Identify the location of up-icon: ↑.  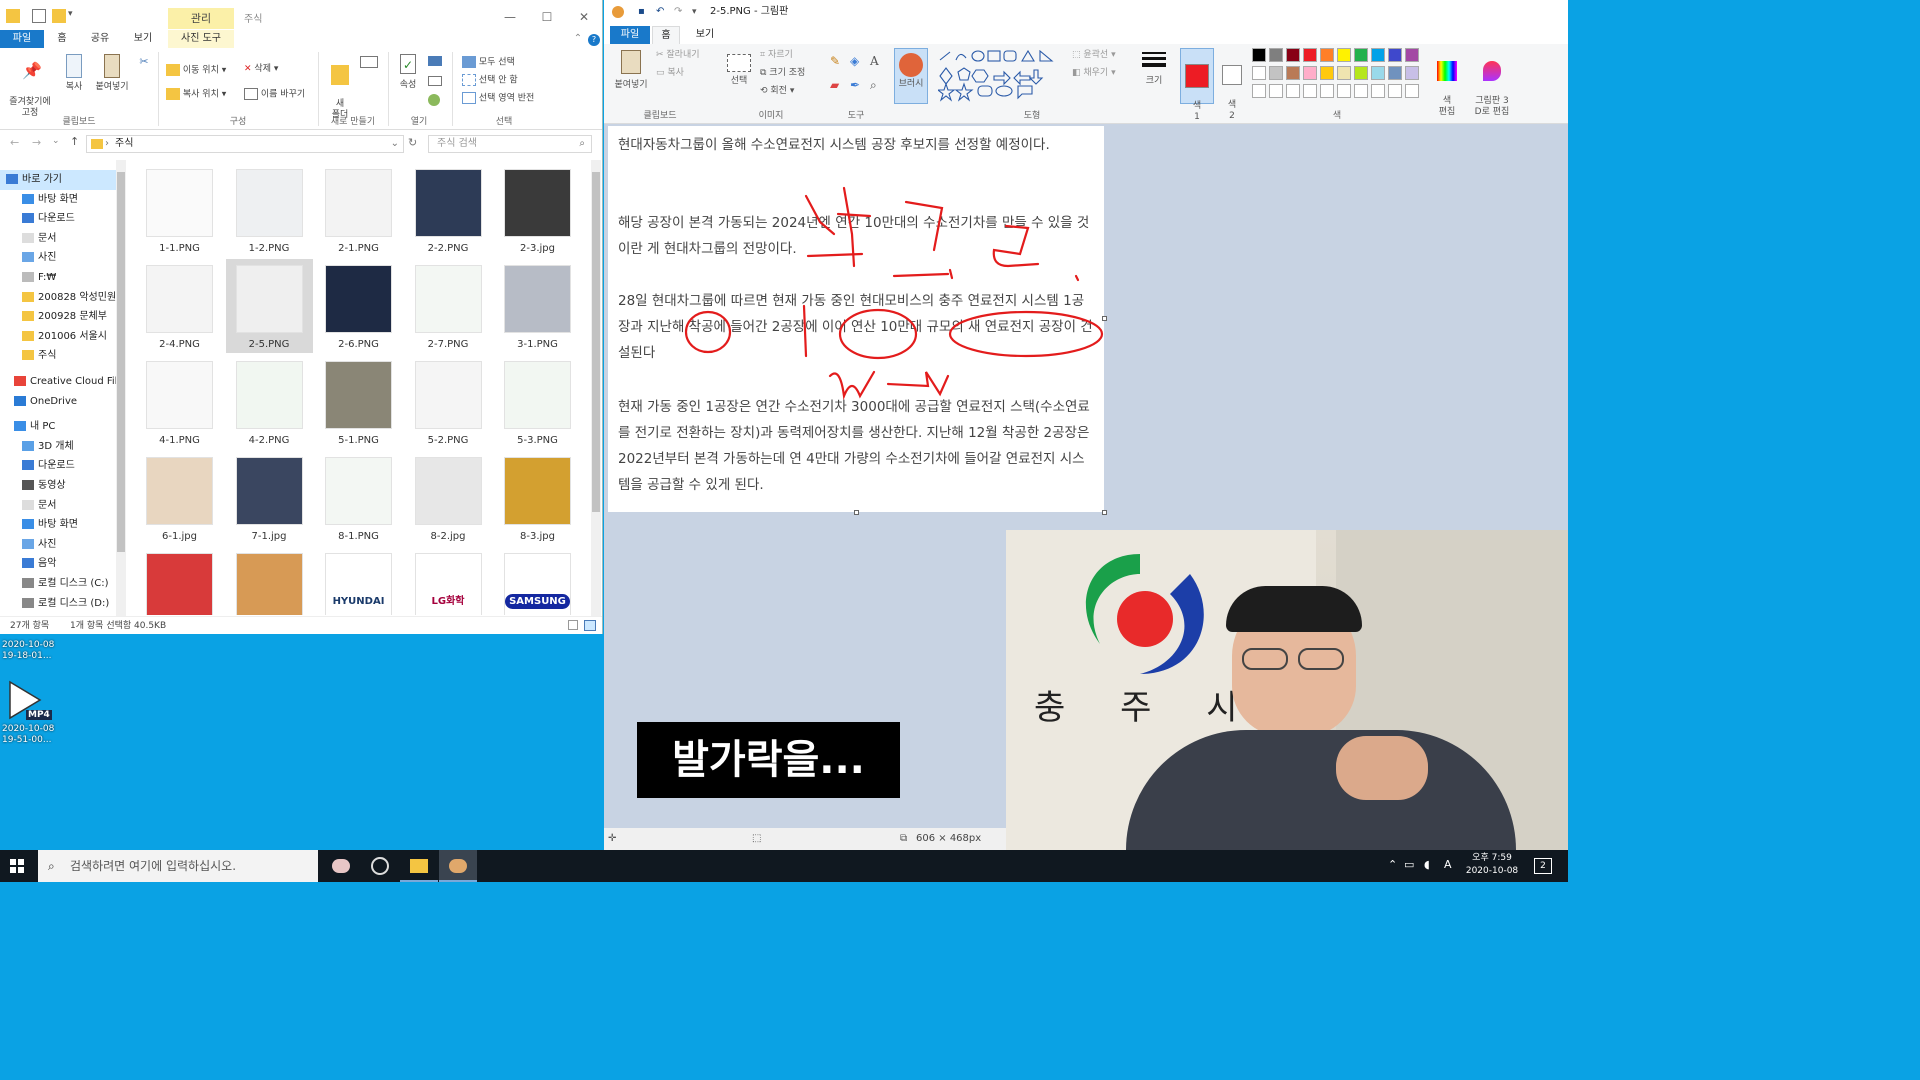
(74, 141).